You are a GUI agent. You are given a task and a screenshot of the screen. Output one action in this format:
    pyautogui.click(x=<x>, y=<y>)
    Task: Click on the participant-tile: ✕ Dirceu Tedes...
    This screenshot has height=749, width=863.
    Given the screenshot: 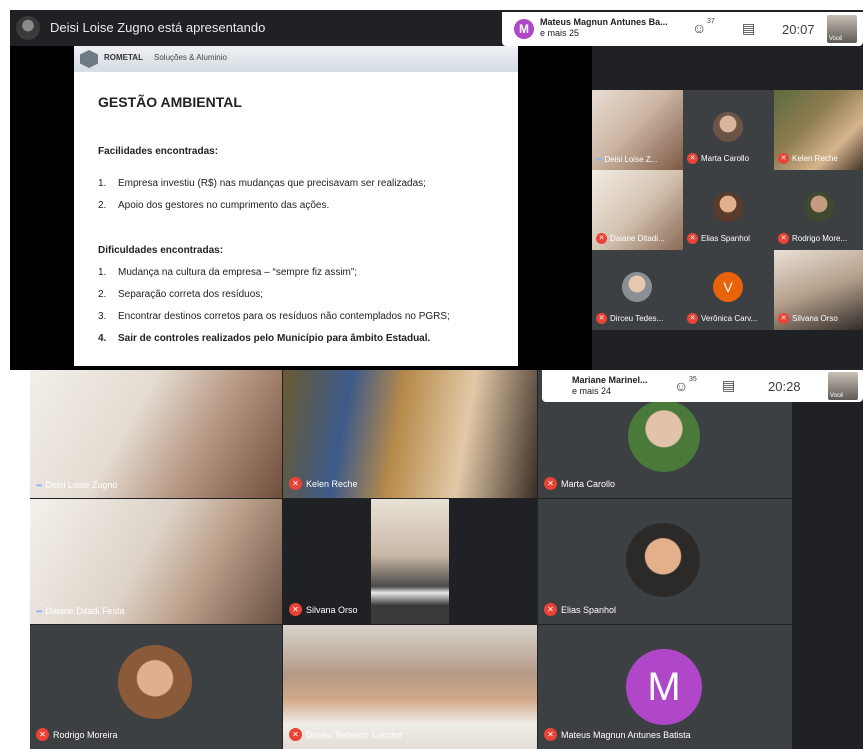 What is the action you would take?
    pyautogui.click(x=637, y=290)
    